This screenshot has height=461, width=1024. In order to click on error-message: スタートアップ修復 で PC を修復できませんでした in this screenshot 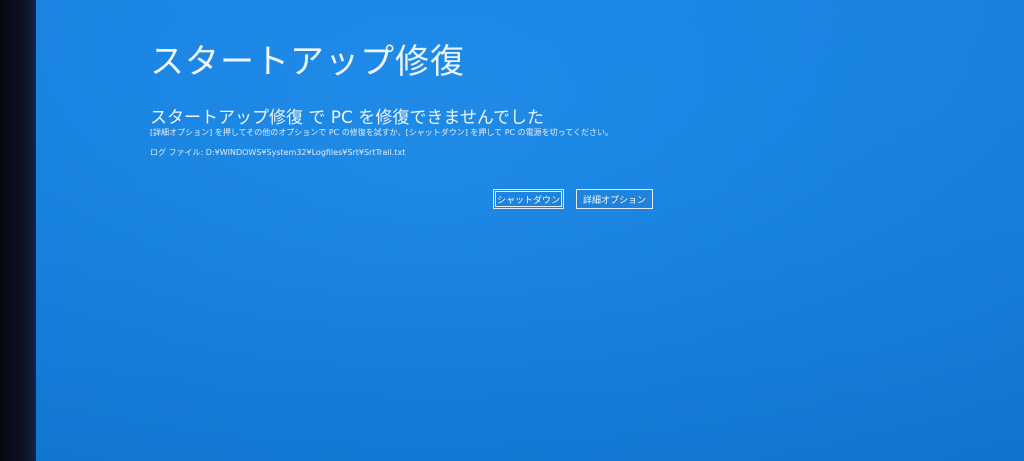, I will do `click(347, 118)`.